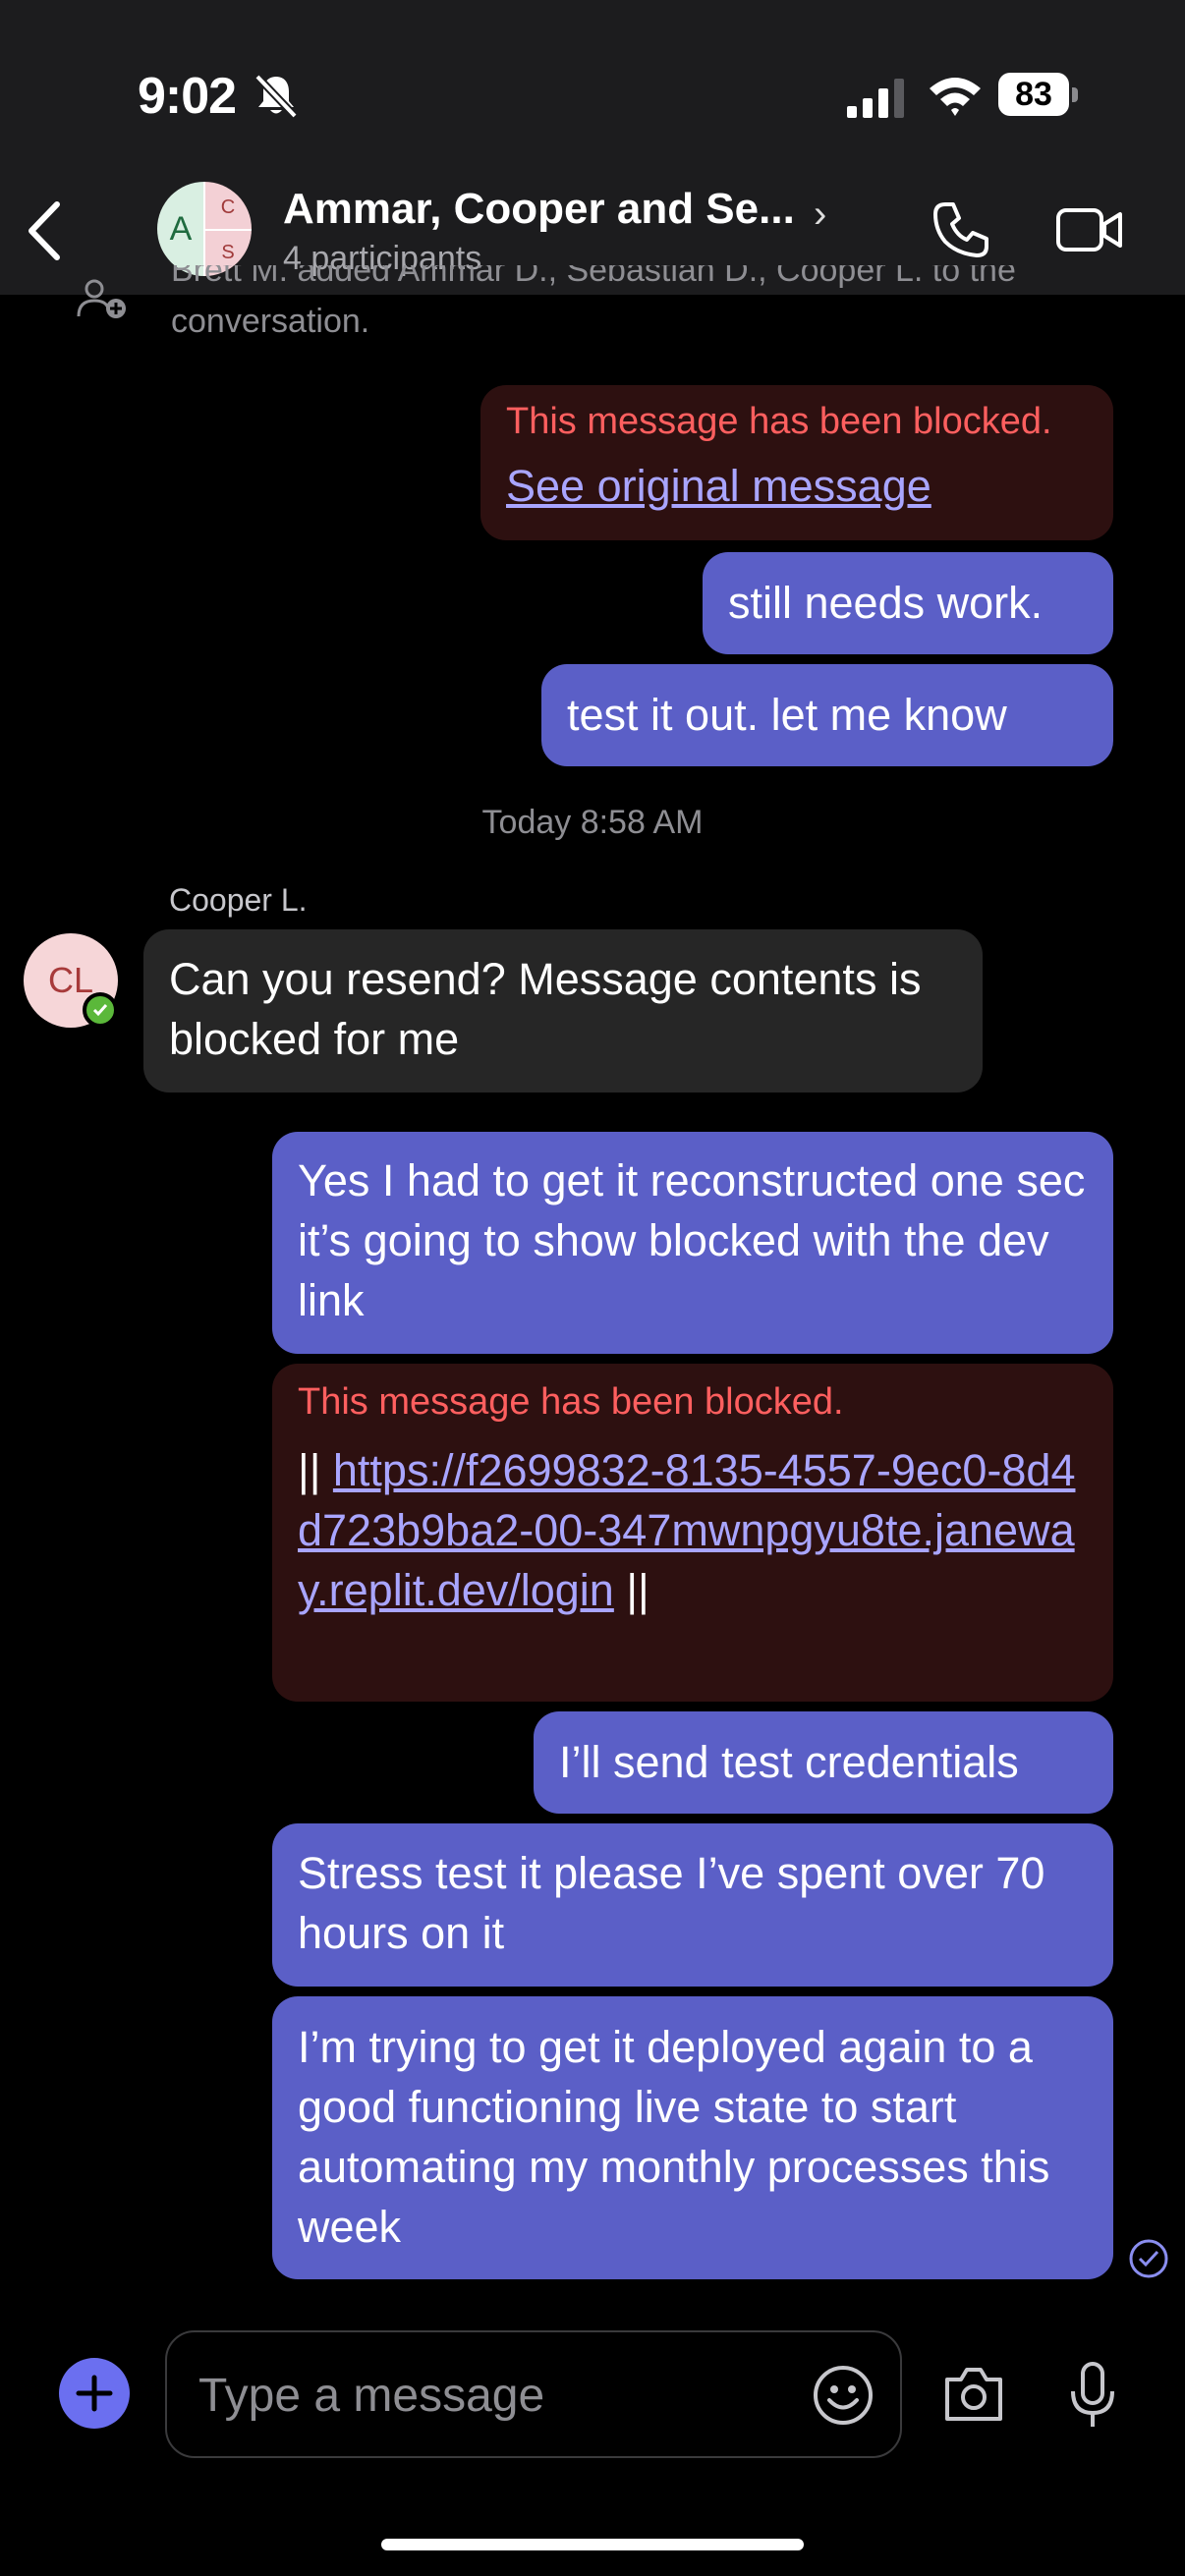  I want to click on battery-level: 83, so click(1034, 94).